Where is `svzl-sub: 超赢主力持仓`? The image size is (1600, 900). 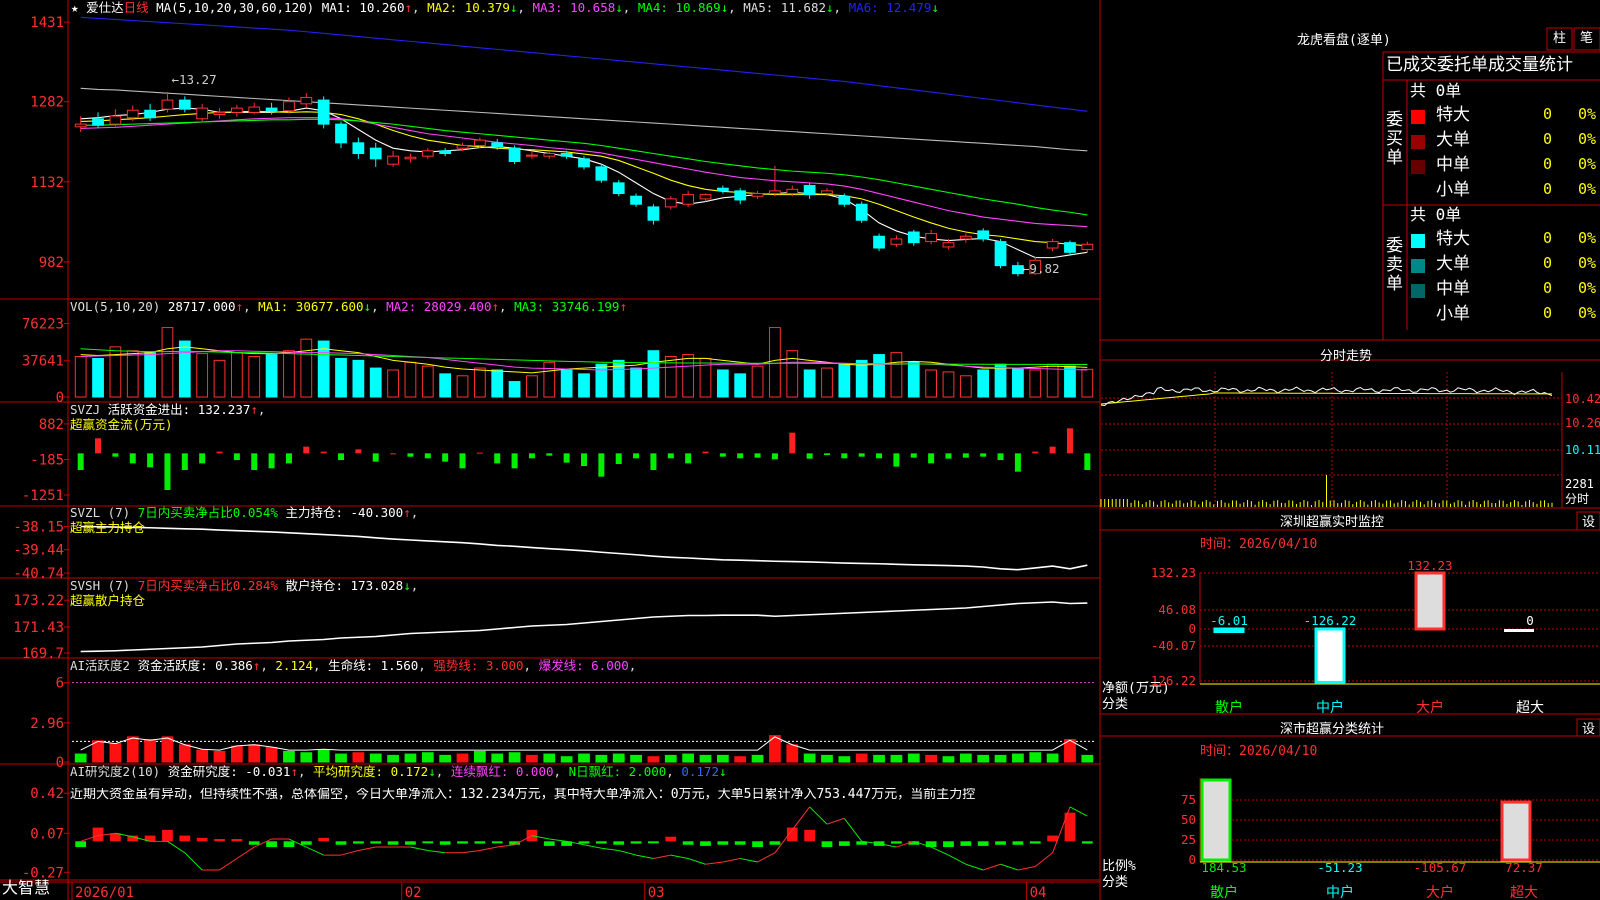 svzl-sub: 超赢主力持仓 is located at coordinates (108, 527).